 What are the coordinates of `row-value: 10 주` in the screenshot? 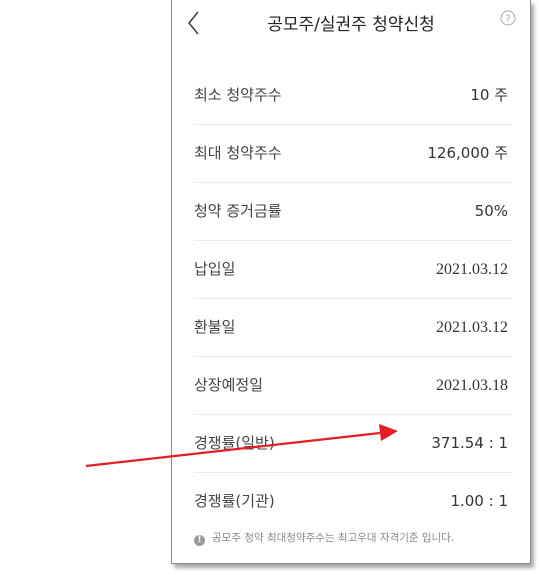 It's located at (489, 95).